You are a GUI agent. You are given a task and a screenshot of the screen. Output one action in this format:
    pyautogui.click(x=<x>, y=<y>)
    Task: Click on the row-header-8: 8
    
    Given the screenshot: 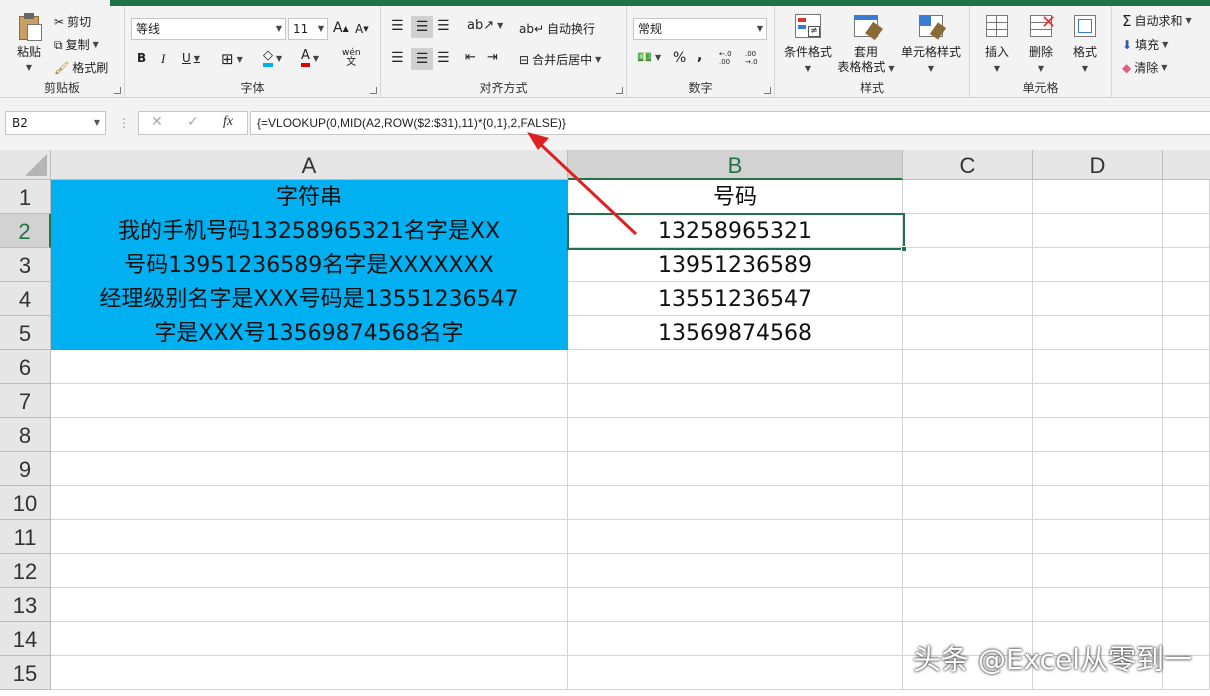 What is the action you would take?
    pyautogui.click(x=25, y=435)
    